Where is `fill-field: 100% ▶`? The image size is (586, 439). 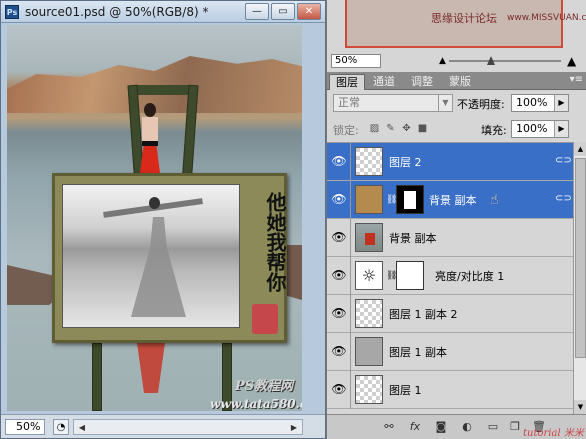
fill-field: 100% ▶ is located at coordinates (540, 129).